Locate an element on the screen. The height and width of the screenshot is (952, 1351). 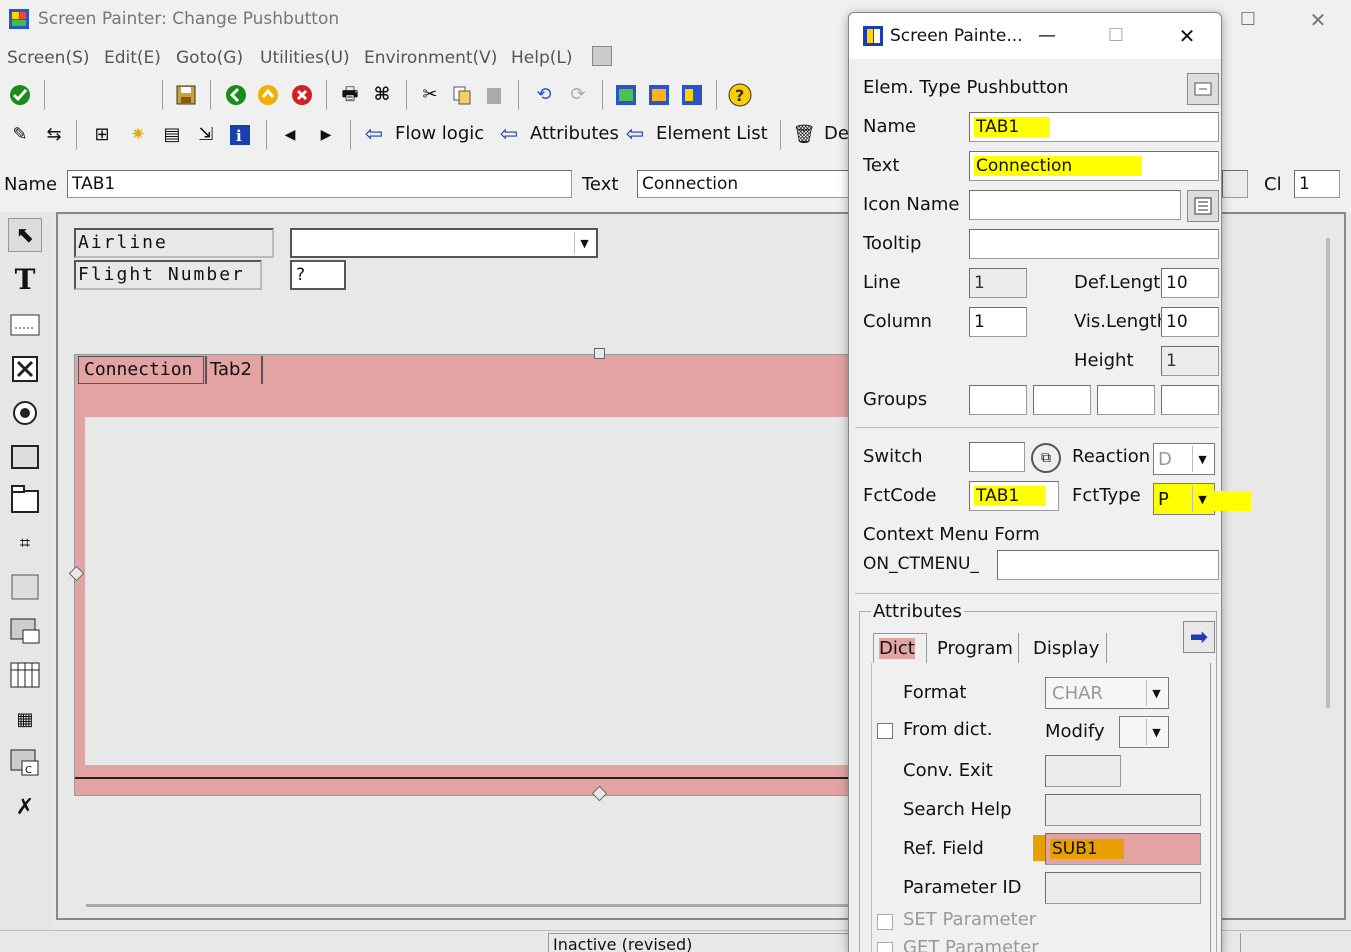
check-icon is located at coordinates (20, 95).